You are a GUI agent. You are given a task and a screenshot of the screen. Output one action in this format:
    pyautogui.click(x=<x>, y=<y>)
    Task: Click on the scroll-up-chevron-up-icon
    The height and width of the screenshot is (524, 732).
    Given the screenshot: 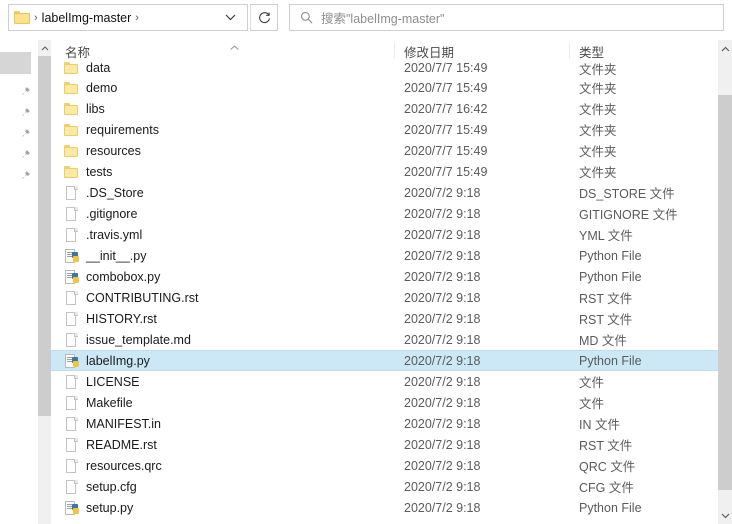 What is the action you would take?
    pyautogui.click(x=725, y=48)
    